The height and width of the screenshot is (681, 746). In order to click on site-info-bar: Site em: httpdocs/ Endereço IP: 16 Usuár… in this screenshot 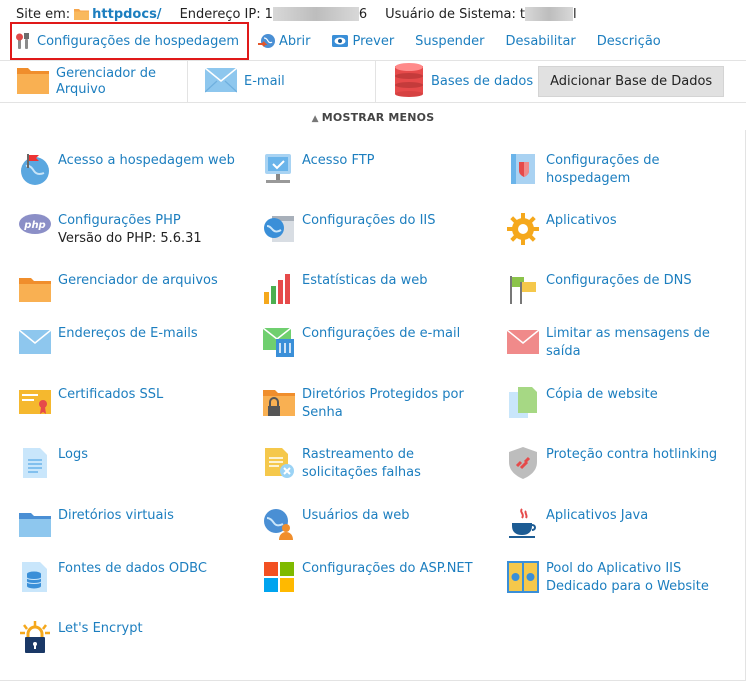, I will do `click(296, 14)`.